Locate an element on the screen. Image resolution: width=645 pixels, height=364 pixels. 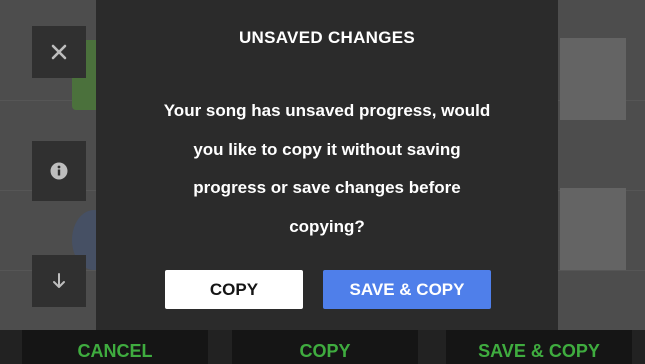
dialog-message-line: copying? is located at coordinates (327, 226).